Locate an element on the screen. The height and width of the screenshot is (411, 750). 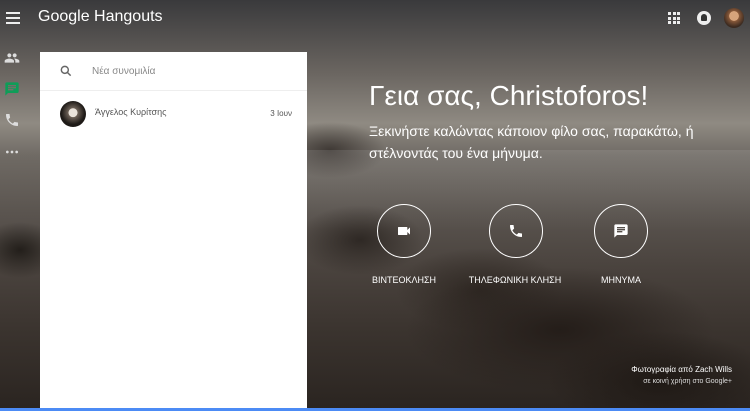
video-call-button is located at coordinates (404, 231).